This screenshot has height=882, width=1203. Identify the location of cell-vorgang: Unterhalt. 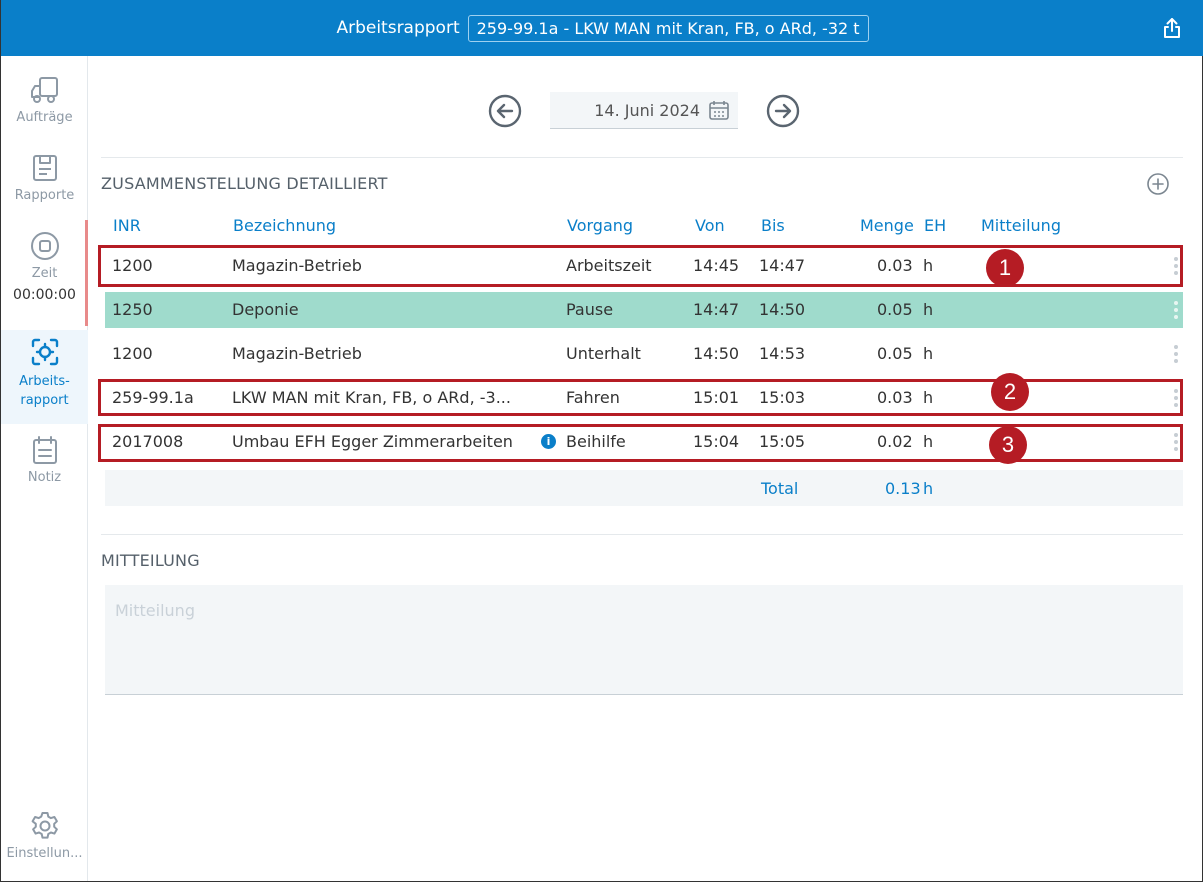
(603, 353).